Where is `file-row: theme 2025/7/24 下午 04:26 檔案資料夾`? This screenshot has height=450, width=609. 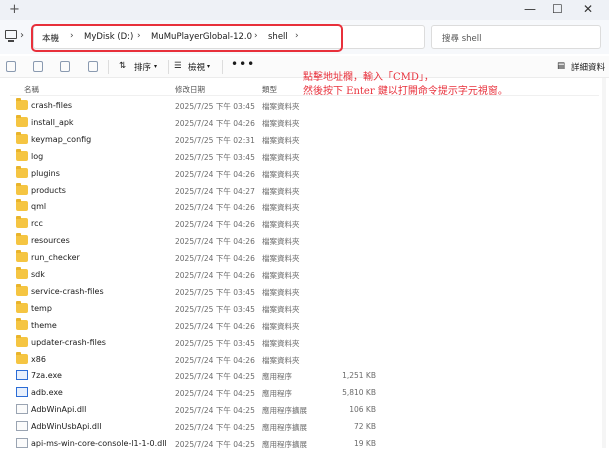 file-row: theme 2025/7/24 下午 04:26 檔案資料夾 is located at coordinates (304, 325).